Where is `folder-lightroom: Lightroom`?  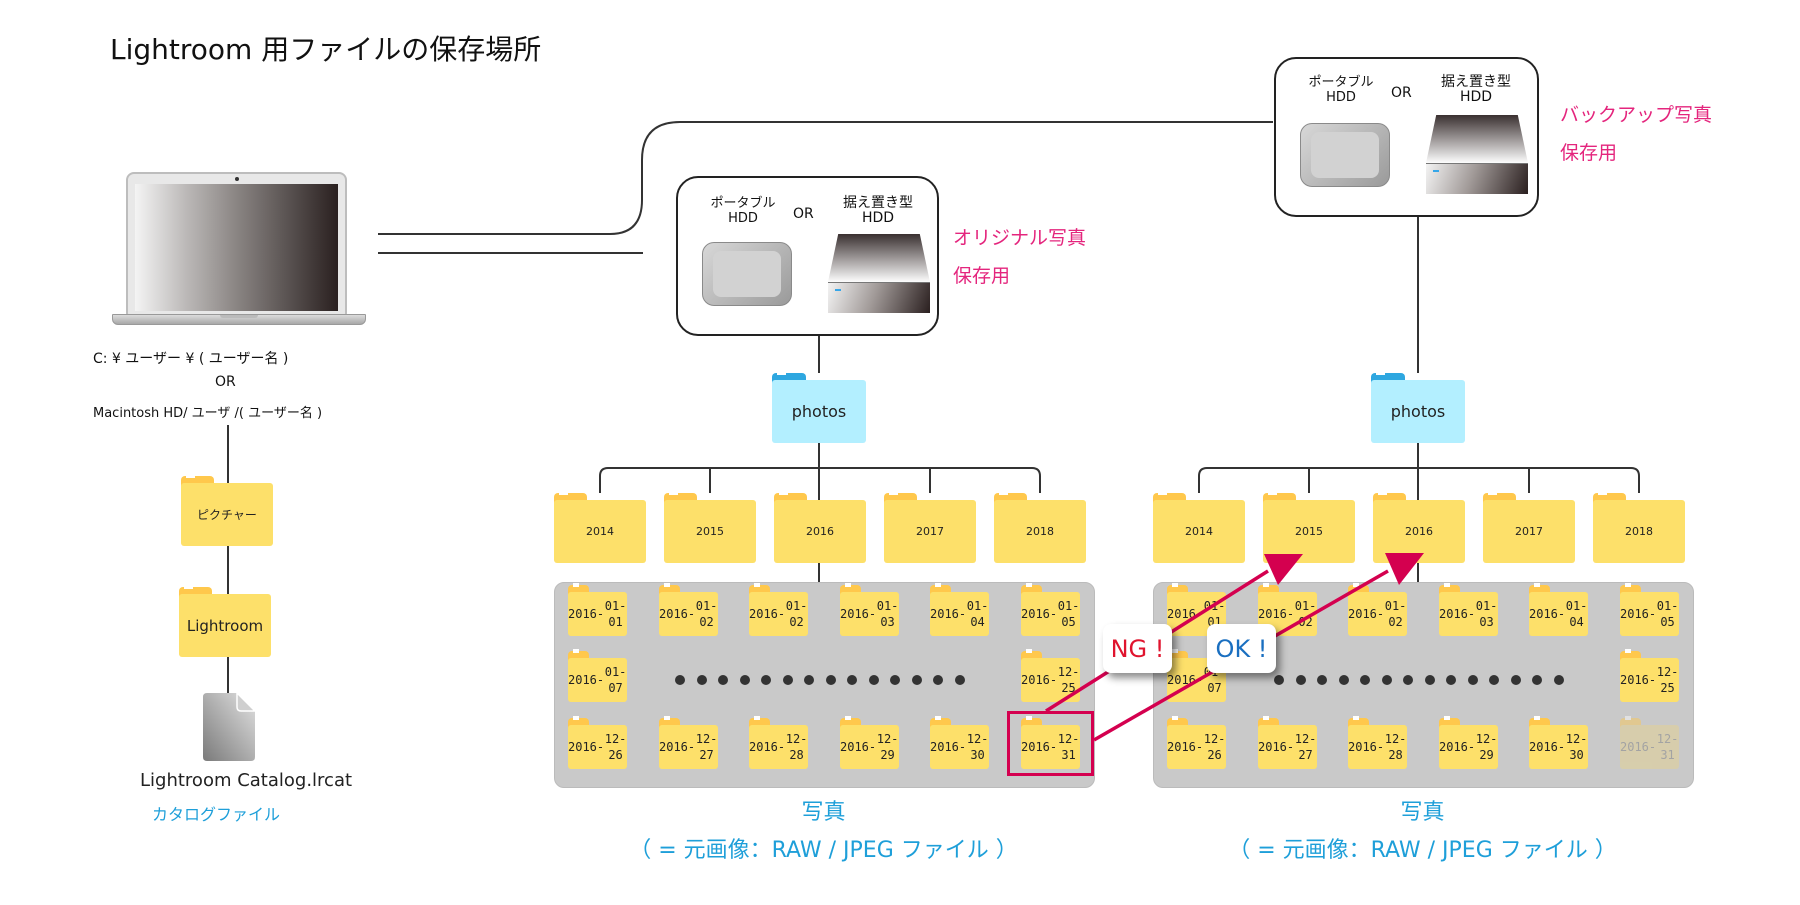 folder-lightroom: Lightroom is located at coordinates (225, 621).